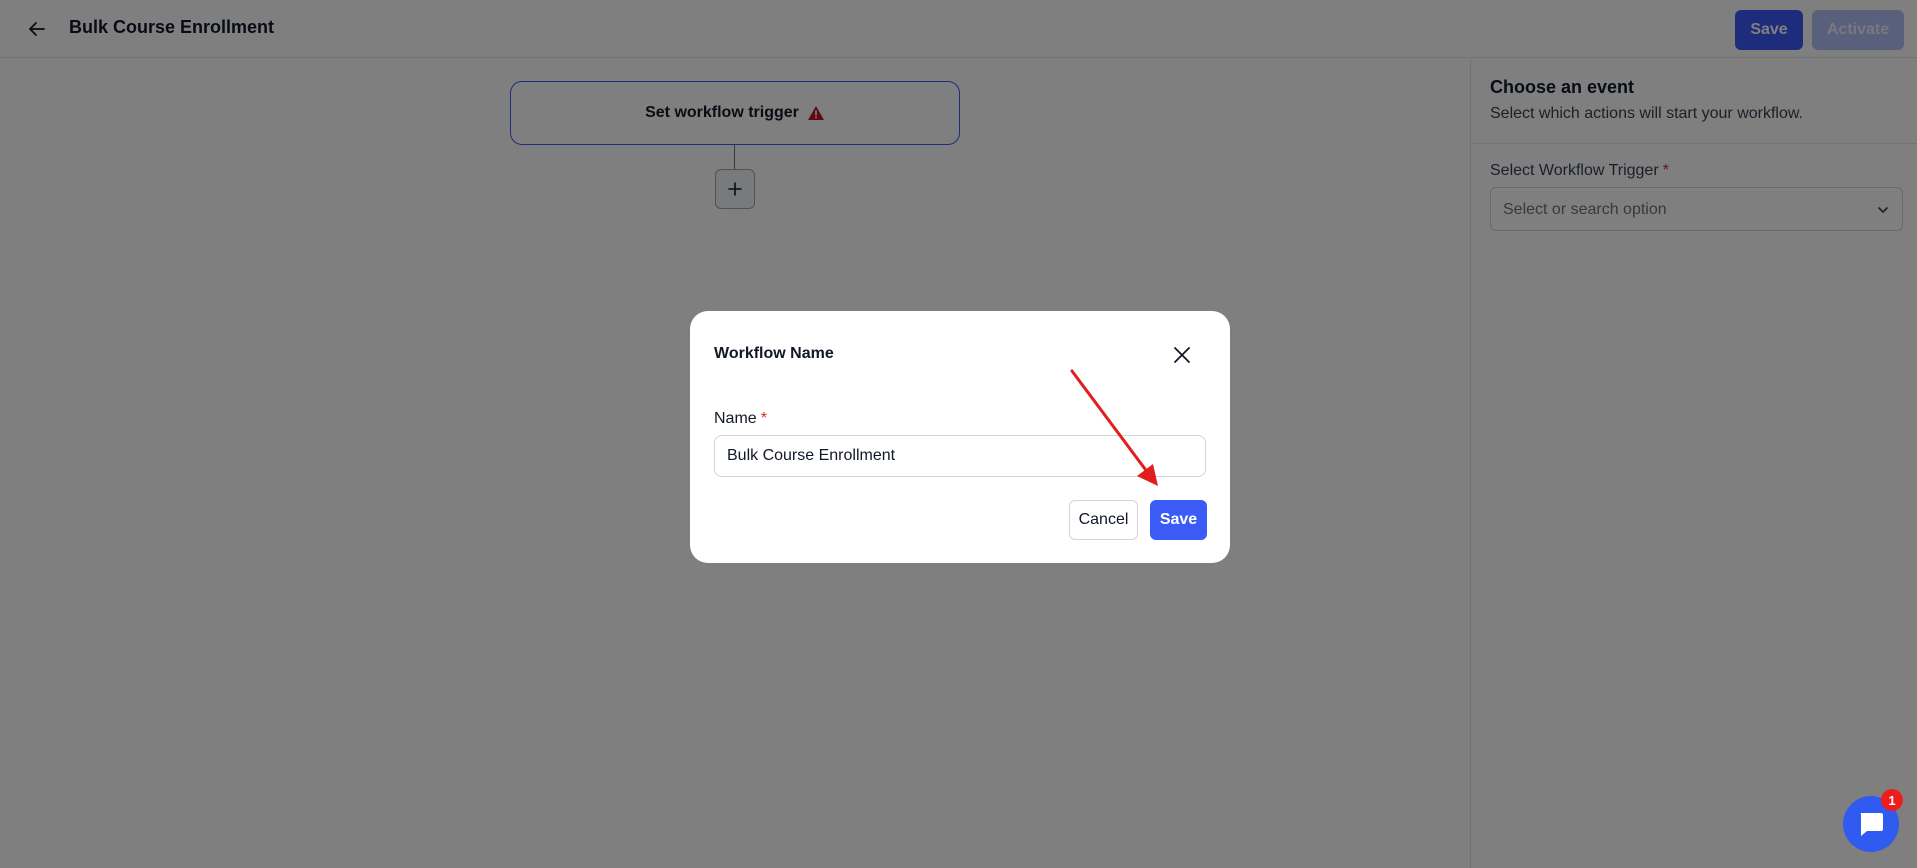 This screenshot has height=868, width=1917. I want to click on dialog-title: Workflow Name, so click(774, 353).